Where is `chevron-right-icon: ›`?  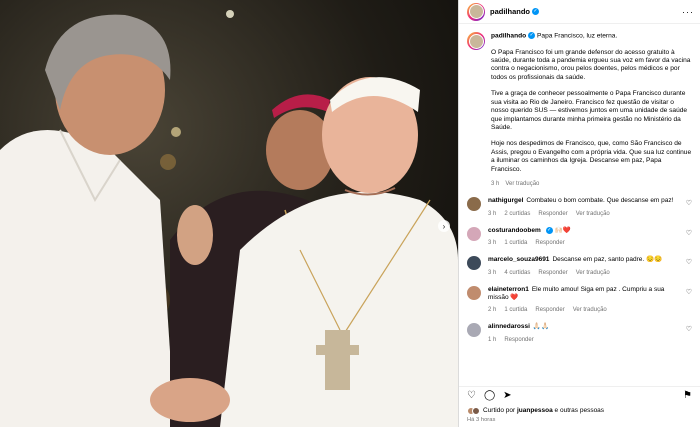
chevron-right-icon: › is located at coordinates (444, 226).